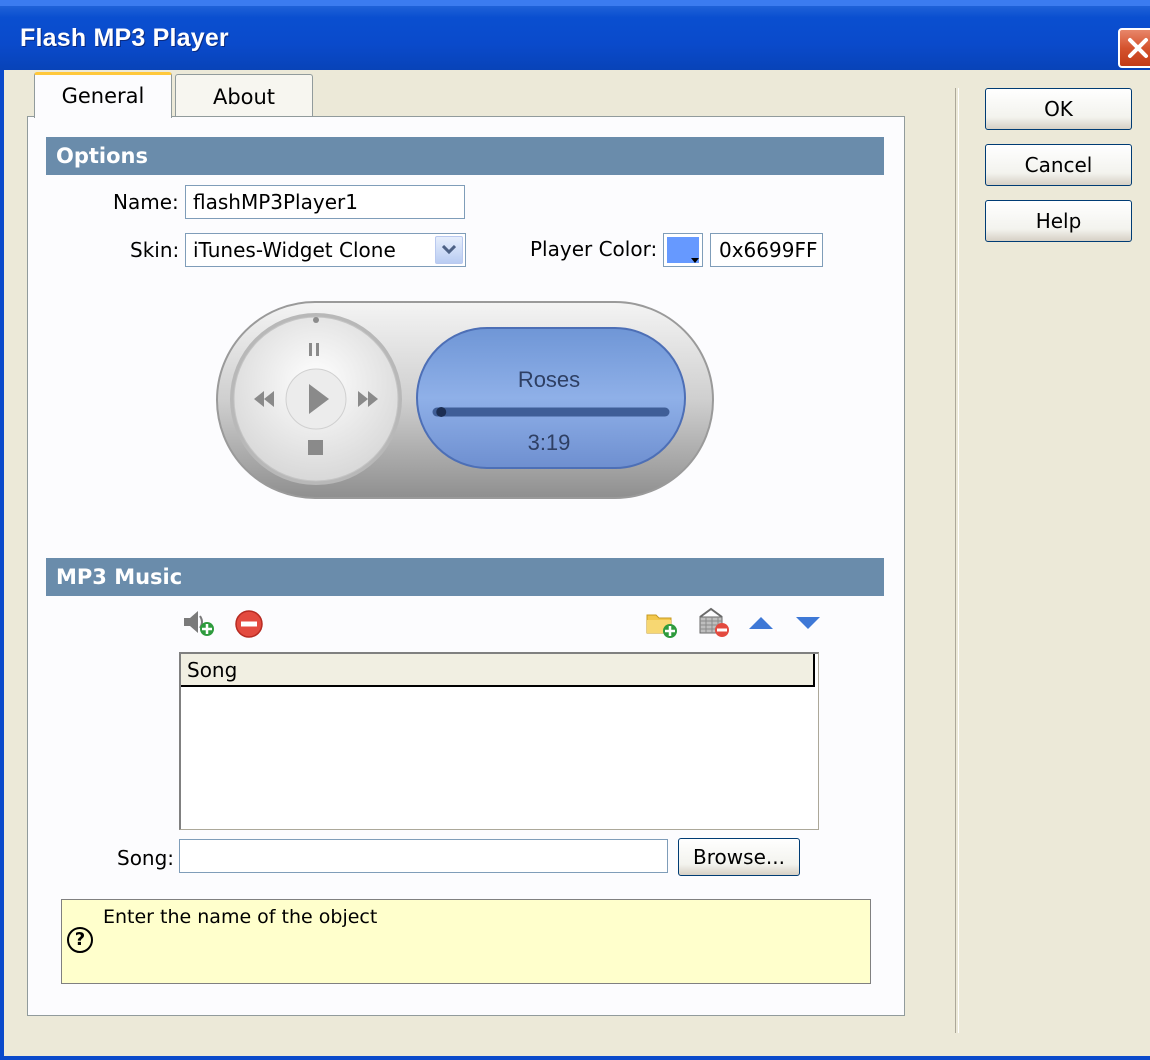  What do you see at coordinates (155, 250) in the screenshot?
I see `skin-label: Skin:` at bounding box center [155, 250].